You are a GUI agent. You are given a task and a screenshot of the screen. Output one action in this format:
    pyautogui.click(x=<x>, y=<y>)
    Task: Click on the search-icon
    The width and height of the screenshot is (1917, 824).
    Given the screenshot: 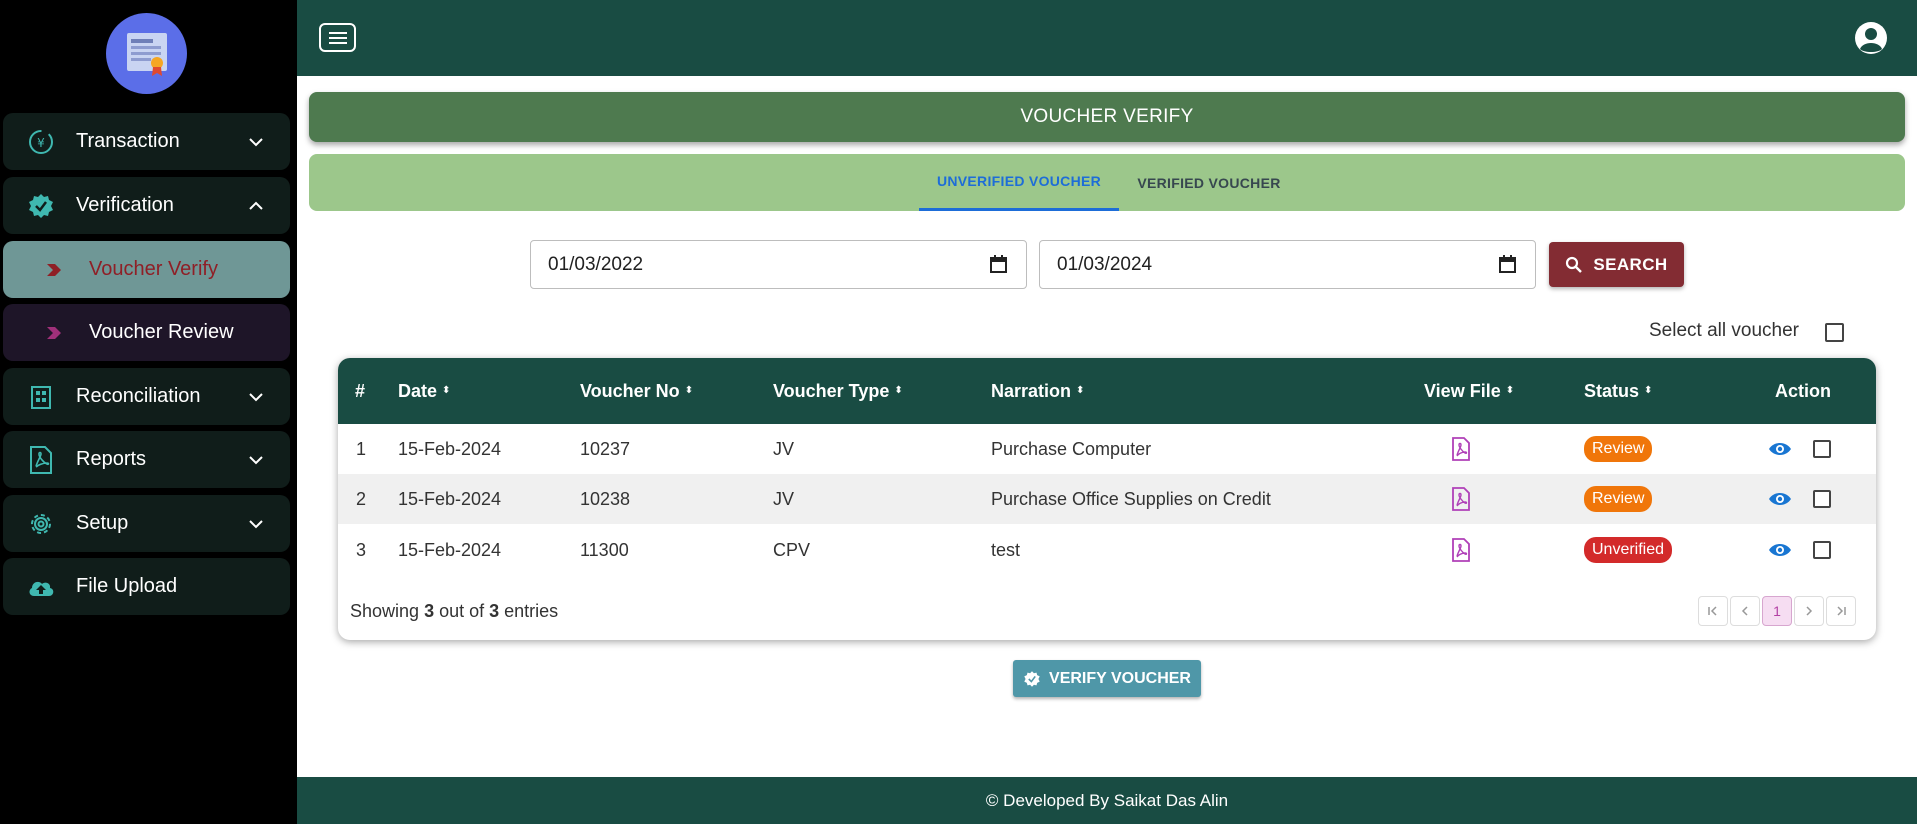 What is the action you would take?
    pyautogui.click(x=1574, y=264)
    